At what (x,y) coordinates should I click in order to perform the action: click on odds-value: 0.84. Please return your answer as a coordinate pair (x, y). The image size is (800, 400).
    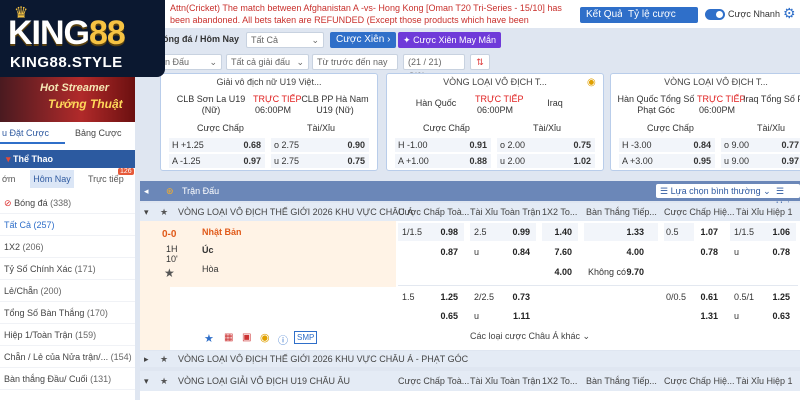
    Looking at the image, I should click on (521, 252).